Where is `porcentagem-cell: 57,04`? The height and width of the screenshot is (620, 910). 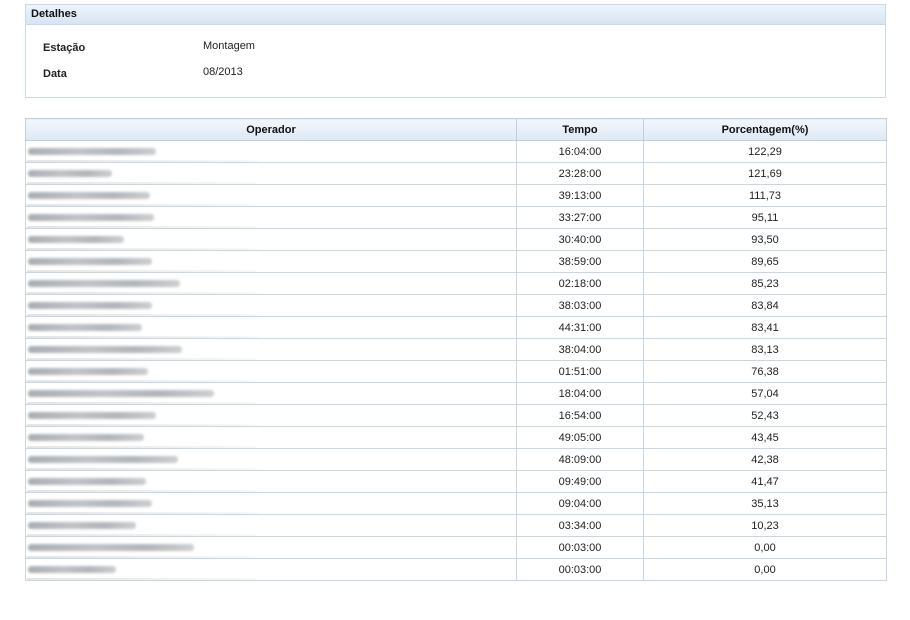 porcentagem-cell: 57,04 is located at coordinates (765, 393).